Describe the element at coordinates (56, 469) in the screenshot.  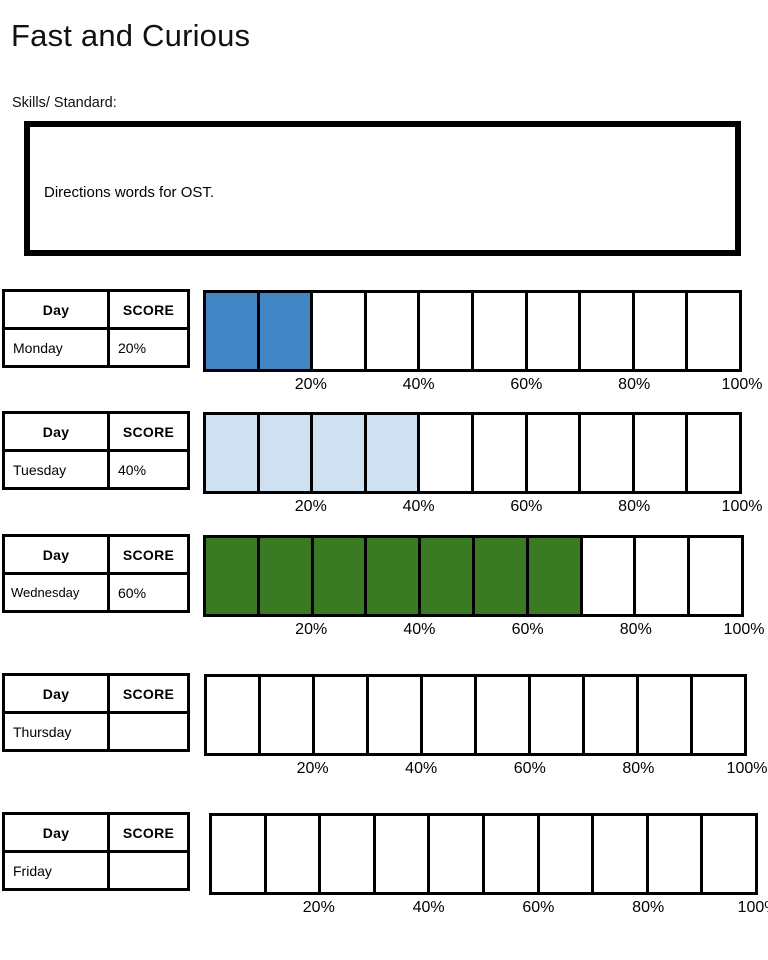
I see `day-name-cell: Tuesday` at that location.